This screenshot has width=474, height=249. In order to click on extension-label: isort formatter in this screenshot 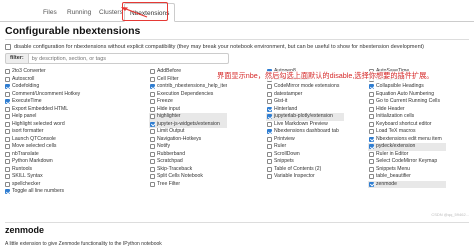, I will do `click(27, 132)`.